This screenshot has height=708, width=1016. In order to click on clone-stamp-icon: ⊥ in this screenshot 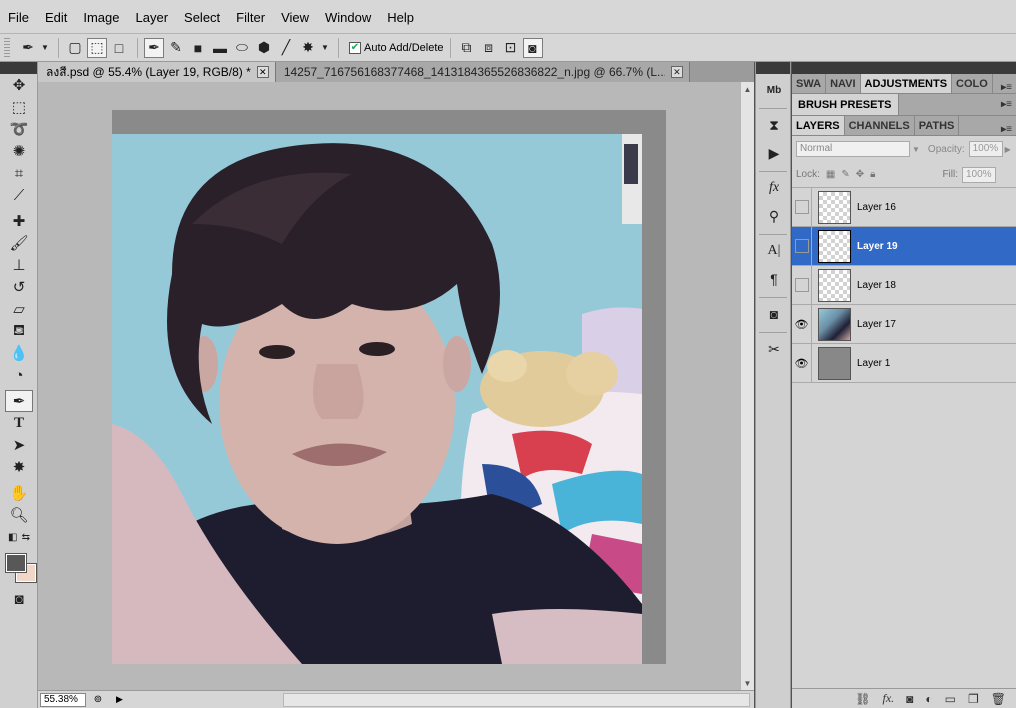, I will do `click(19, 265)`.